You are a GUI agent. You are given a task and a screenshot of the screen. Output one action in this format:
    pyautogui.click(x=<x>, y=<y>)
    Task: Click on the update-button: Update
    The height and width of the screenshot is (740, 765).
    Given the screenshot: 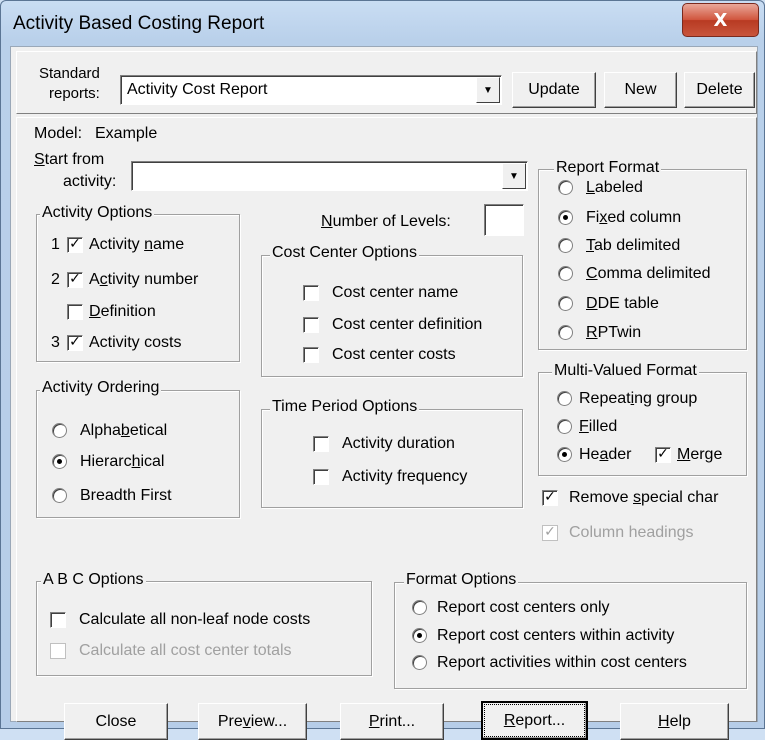 What is the action you would take?
    pyautogui.click(x=554, y=90)
    